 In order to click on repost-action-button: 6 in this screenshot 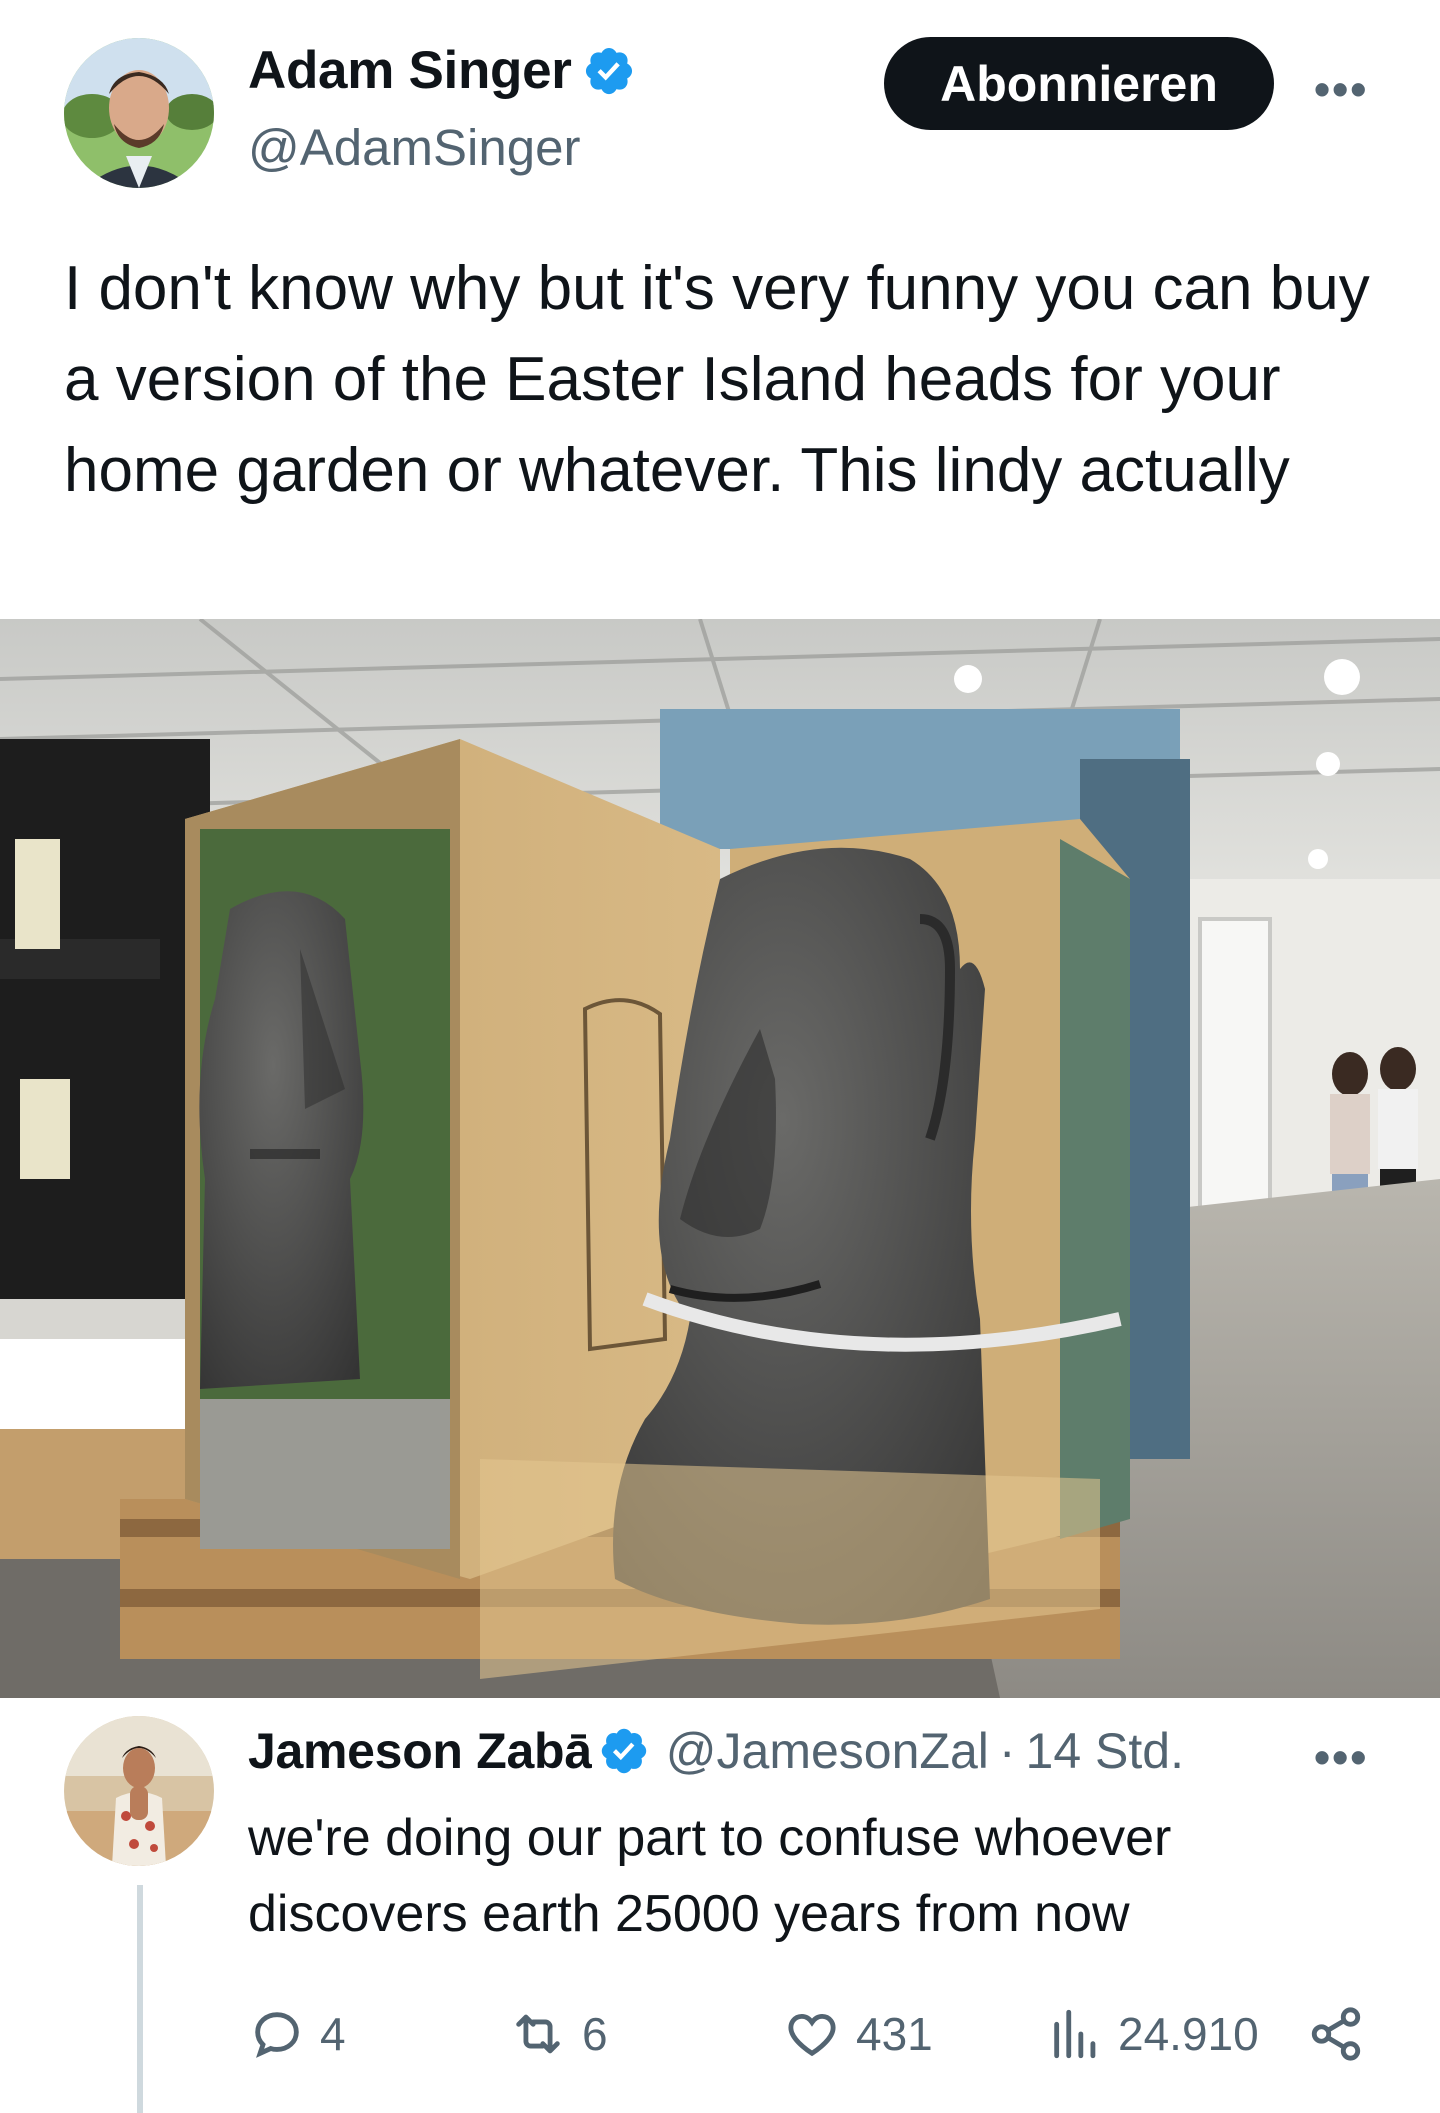, I will do `click(558, 2034)`.